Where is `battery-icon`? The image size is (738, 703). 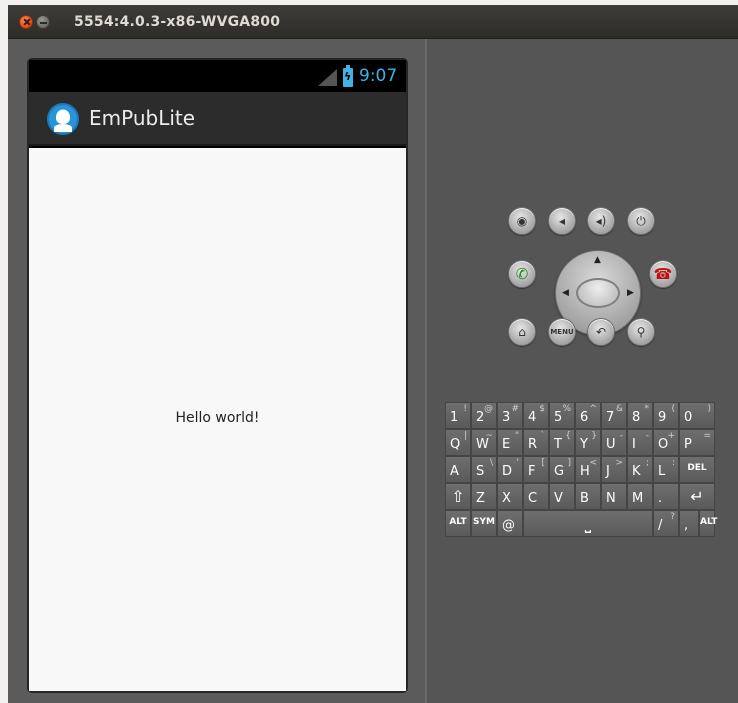
battery-icon is located at coordinates (348, 76).